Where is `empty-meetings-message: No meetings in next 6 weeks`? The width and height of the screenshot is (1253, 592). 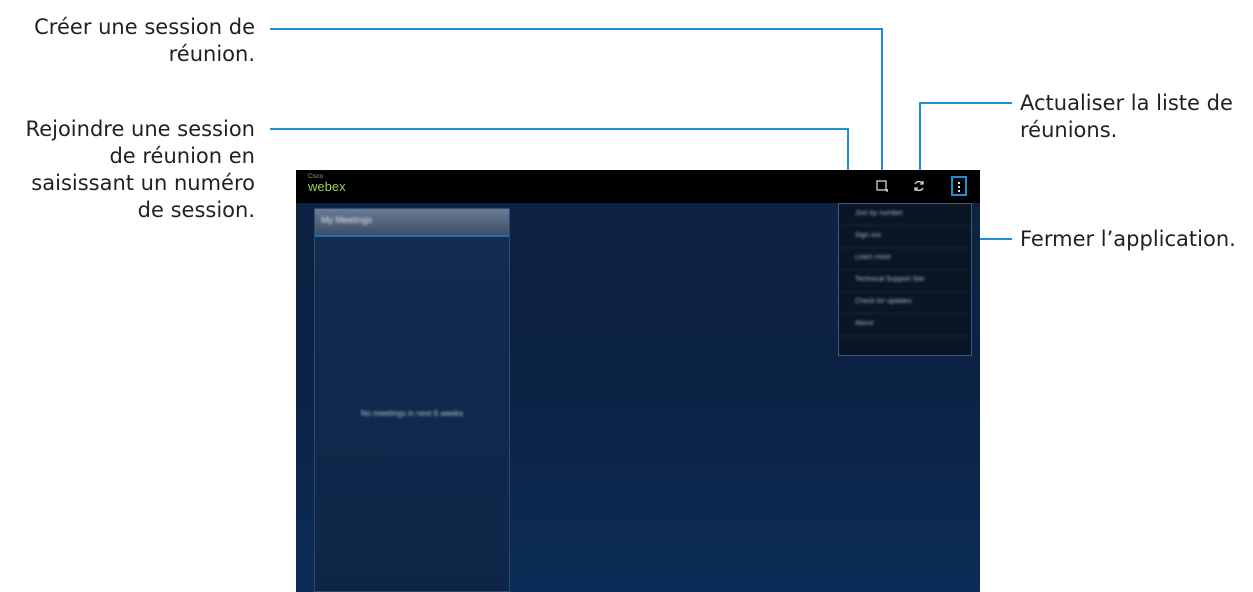
empty-meetings-message: No meetings in next 6 weeks is located at coordinates (412, 413).